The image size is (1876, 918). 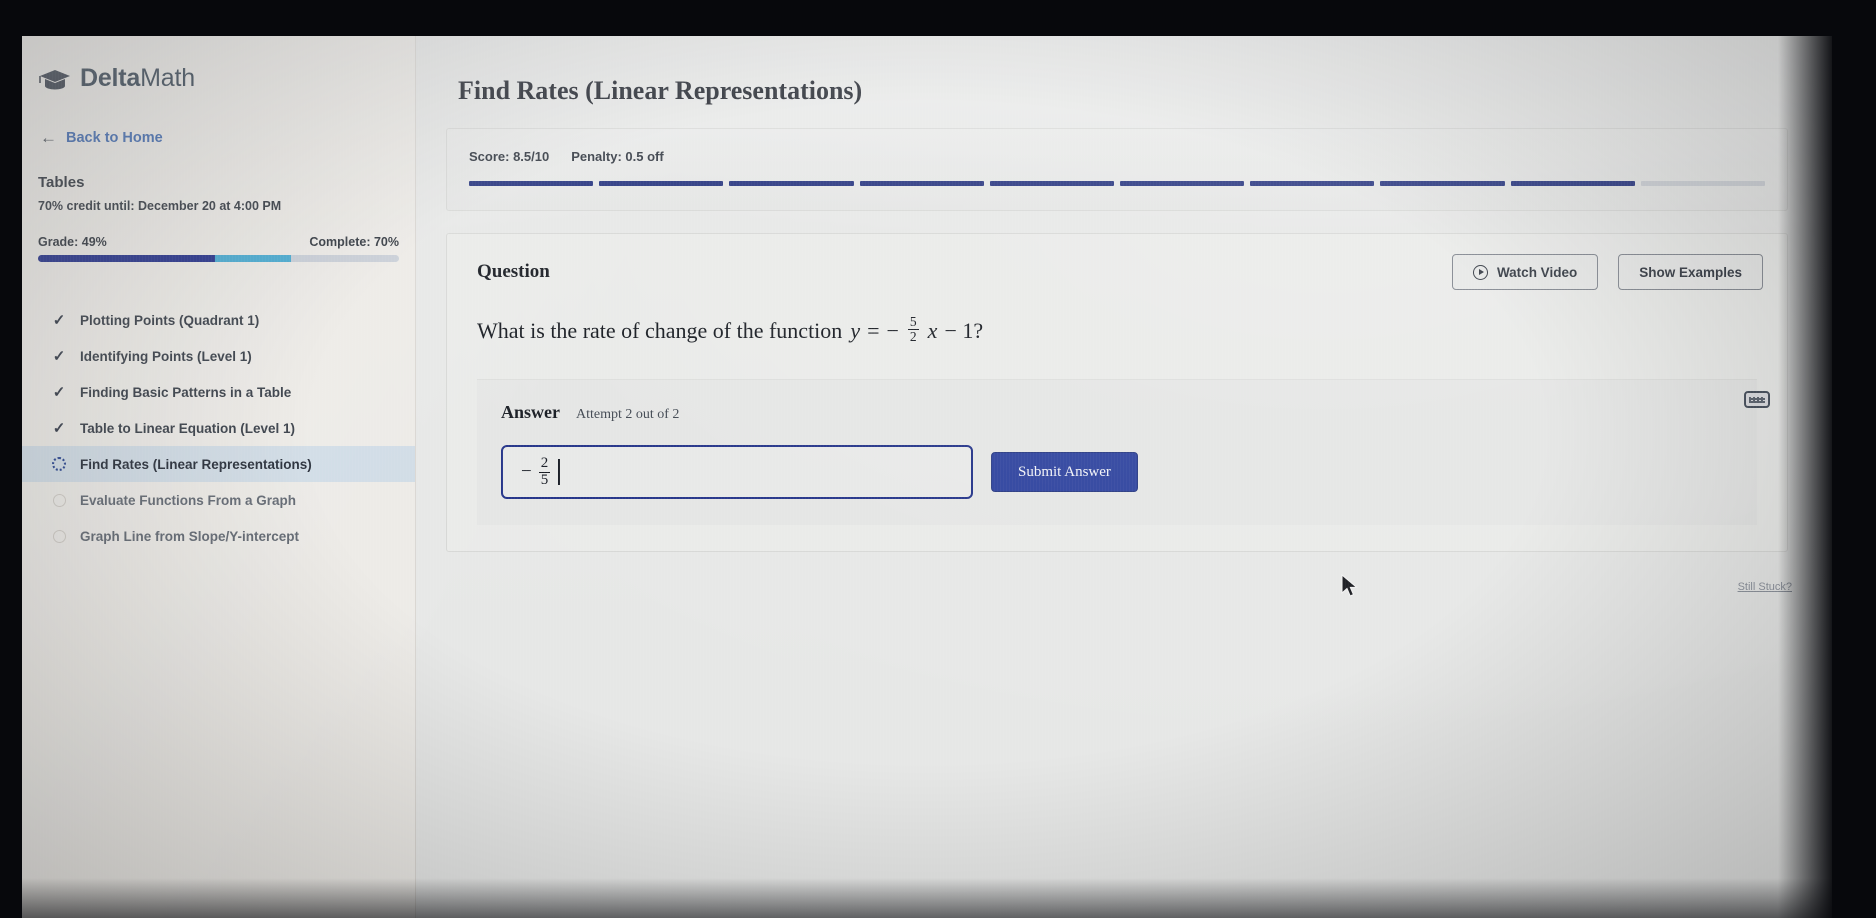 I want to click on question-heading: Question, so click(x=513, y=271).